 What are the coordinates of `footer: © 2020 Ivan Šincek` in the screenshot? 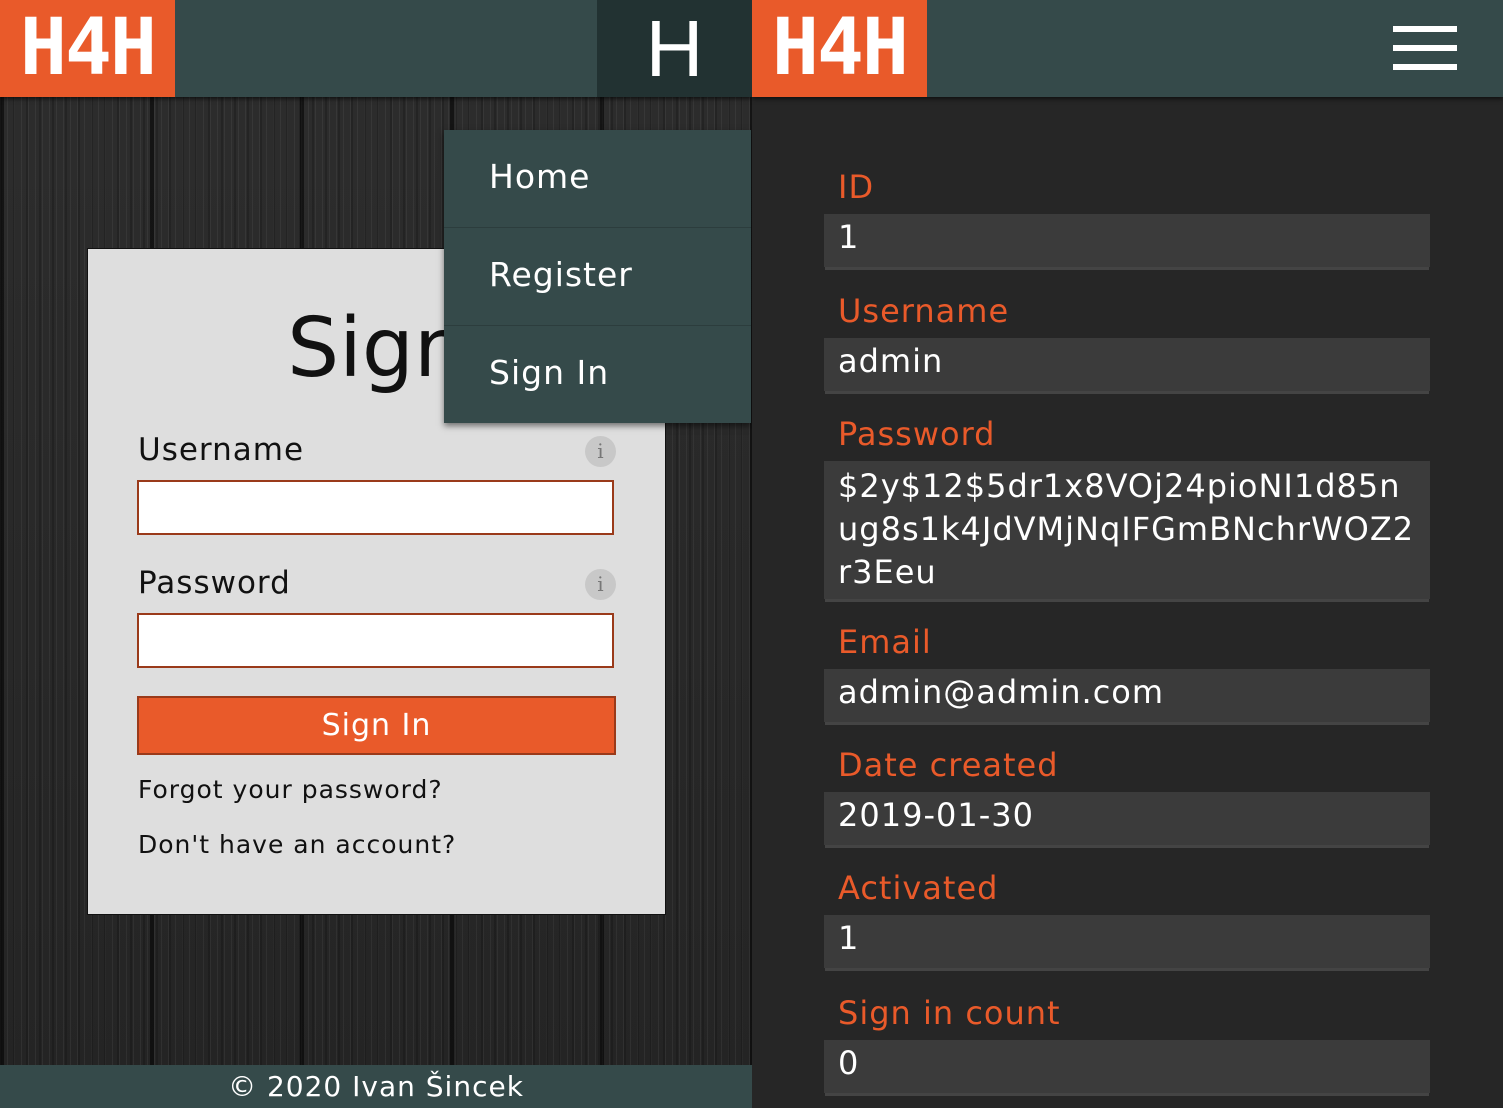 It's located at (376, 1086).